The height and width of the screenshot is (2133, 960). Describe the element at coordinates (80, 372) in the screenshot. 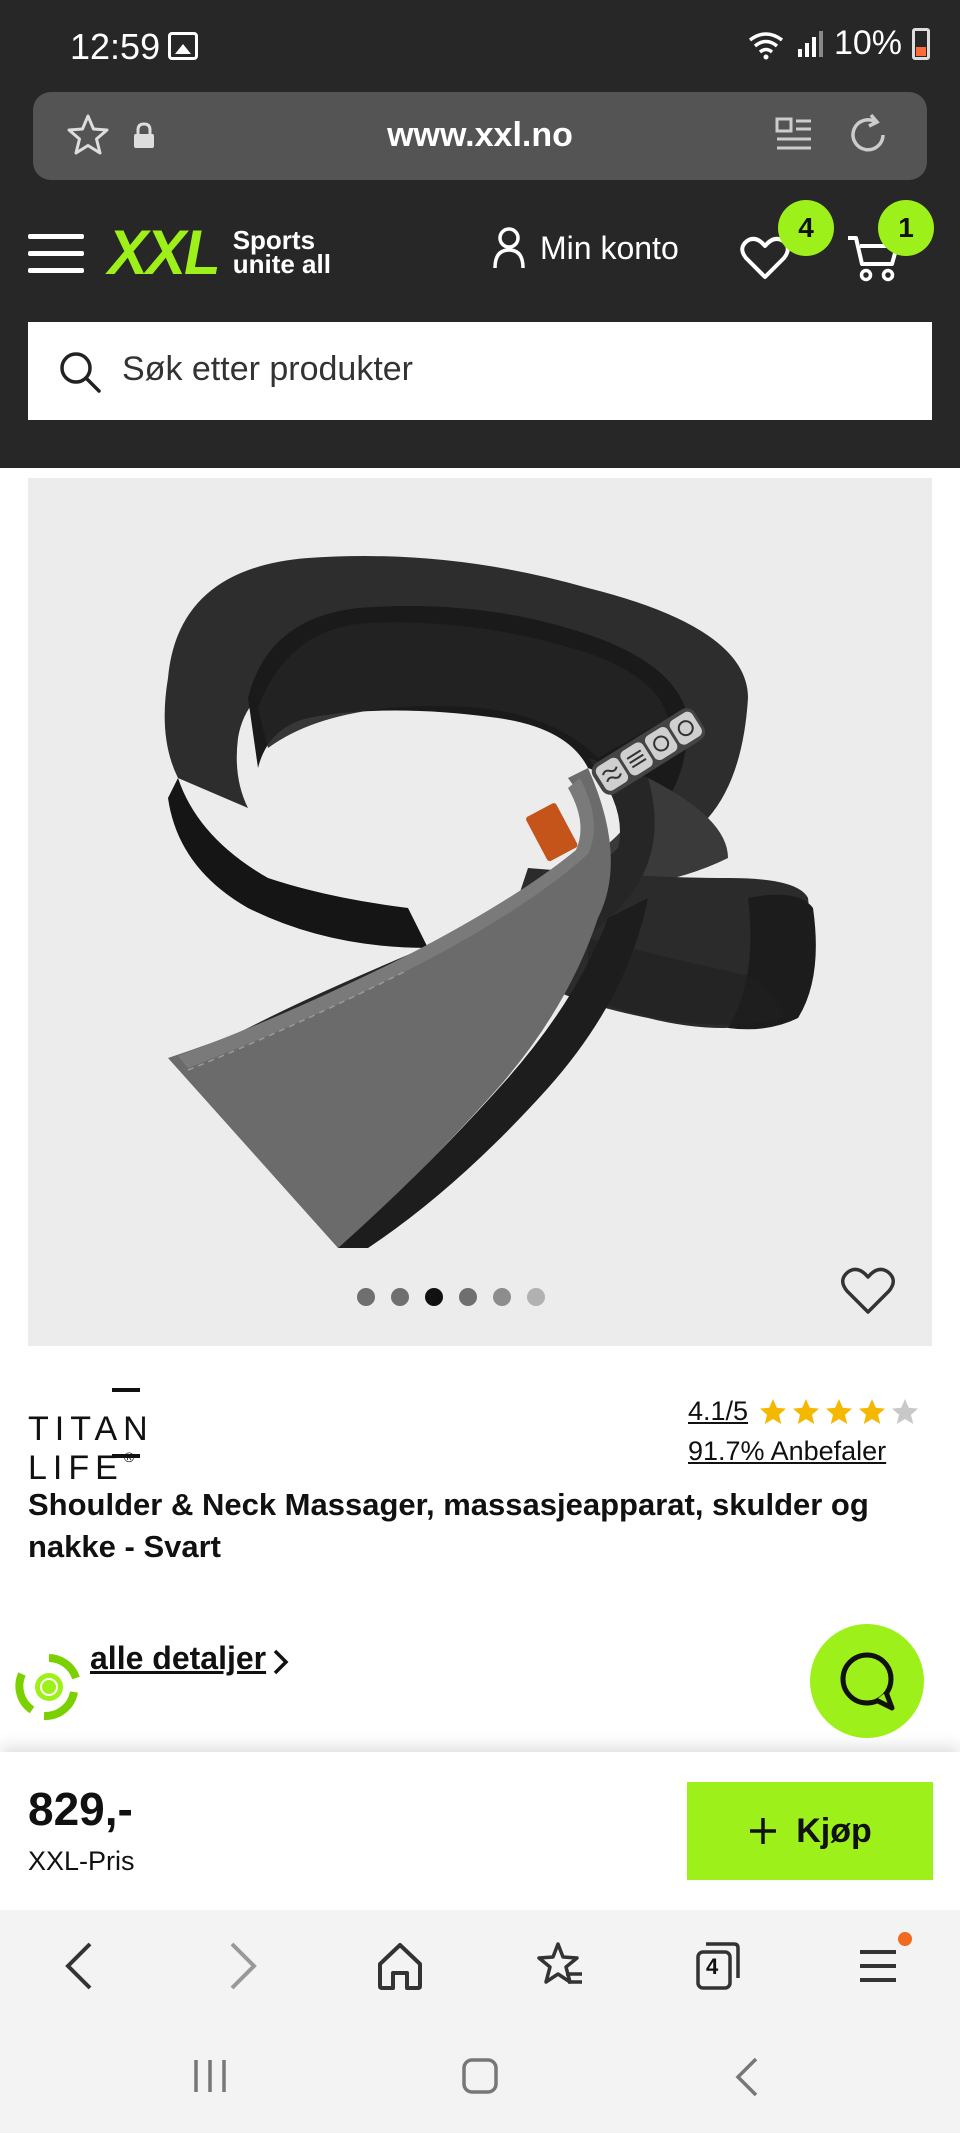

I see `search-icon` at that location.